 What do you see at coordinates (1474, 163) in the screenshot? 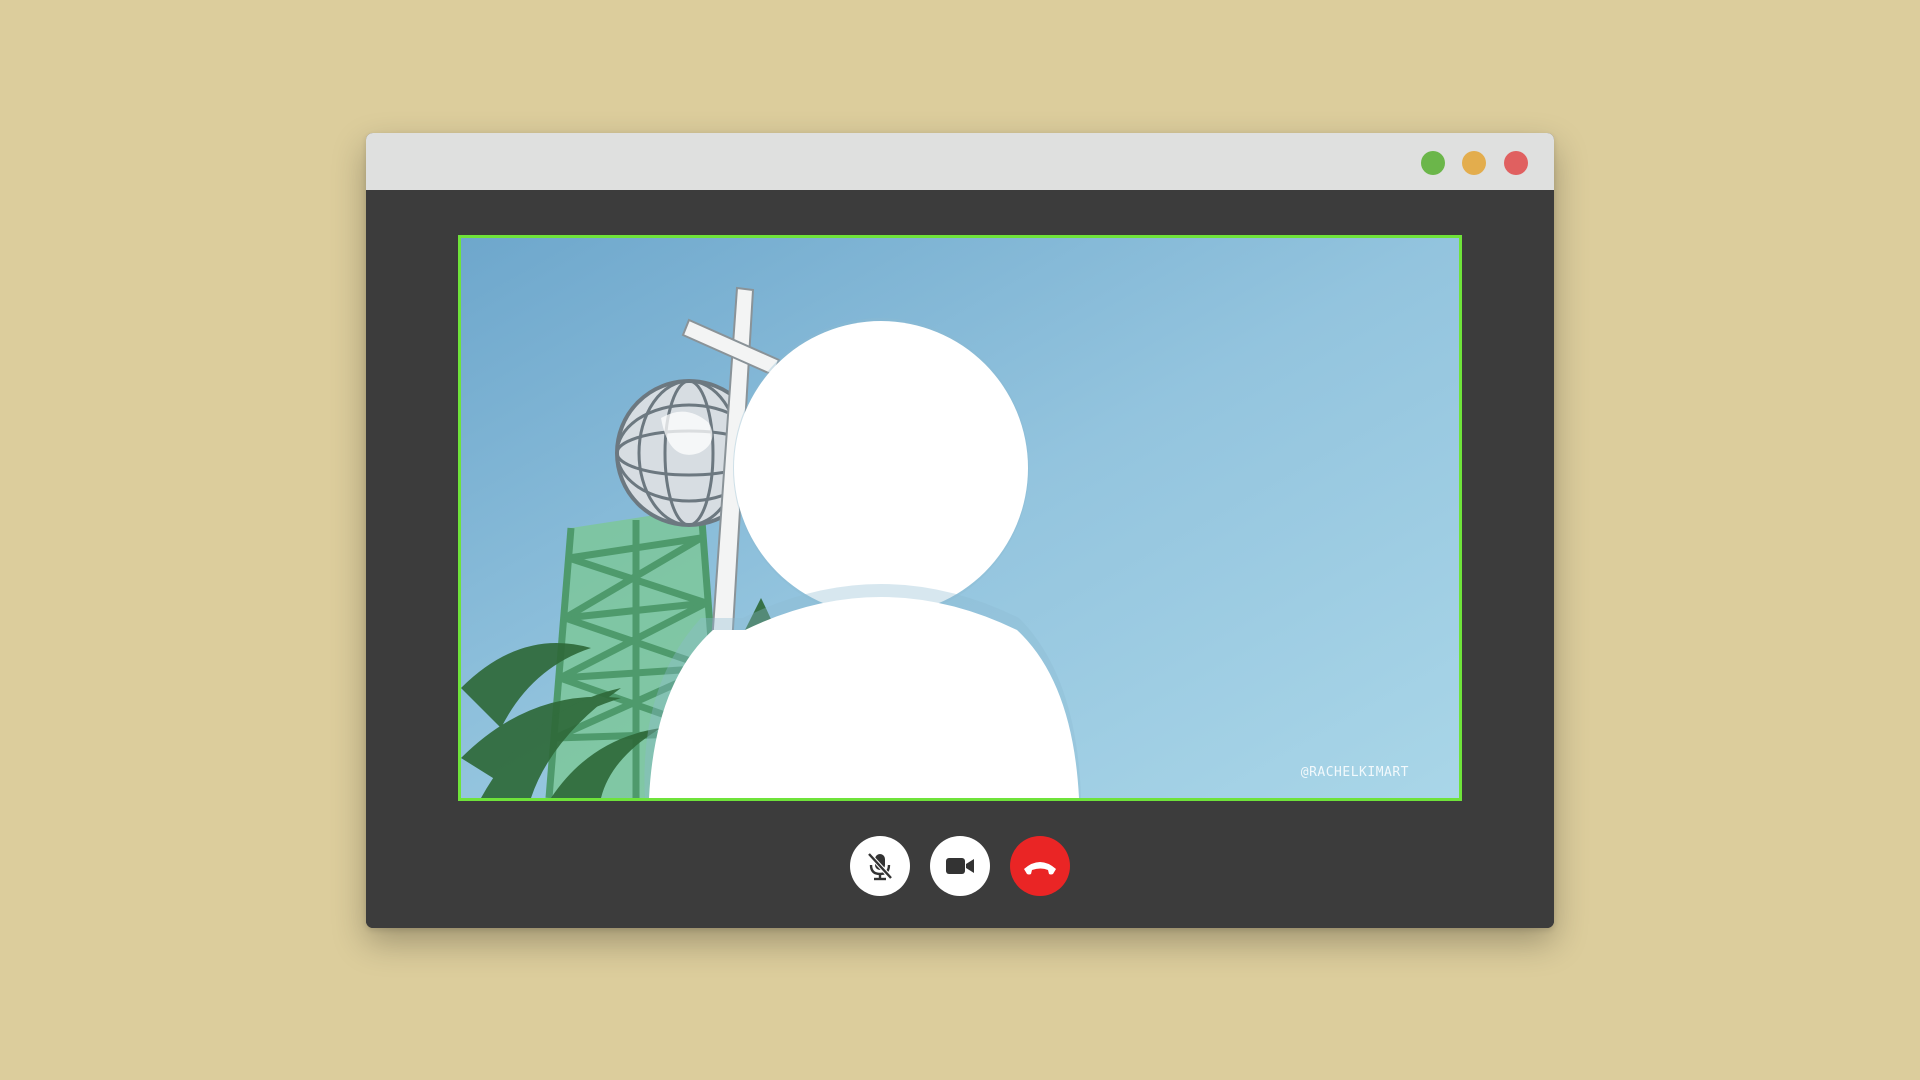
I see `minimize-button` at bounding box center [1474, 163].